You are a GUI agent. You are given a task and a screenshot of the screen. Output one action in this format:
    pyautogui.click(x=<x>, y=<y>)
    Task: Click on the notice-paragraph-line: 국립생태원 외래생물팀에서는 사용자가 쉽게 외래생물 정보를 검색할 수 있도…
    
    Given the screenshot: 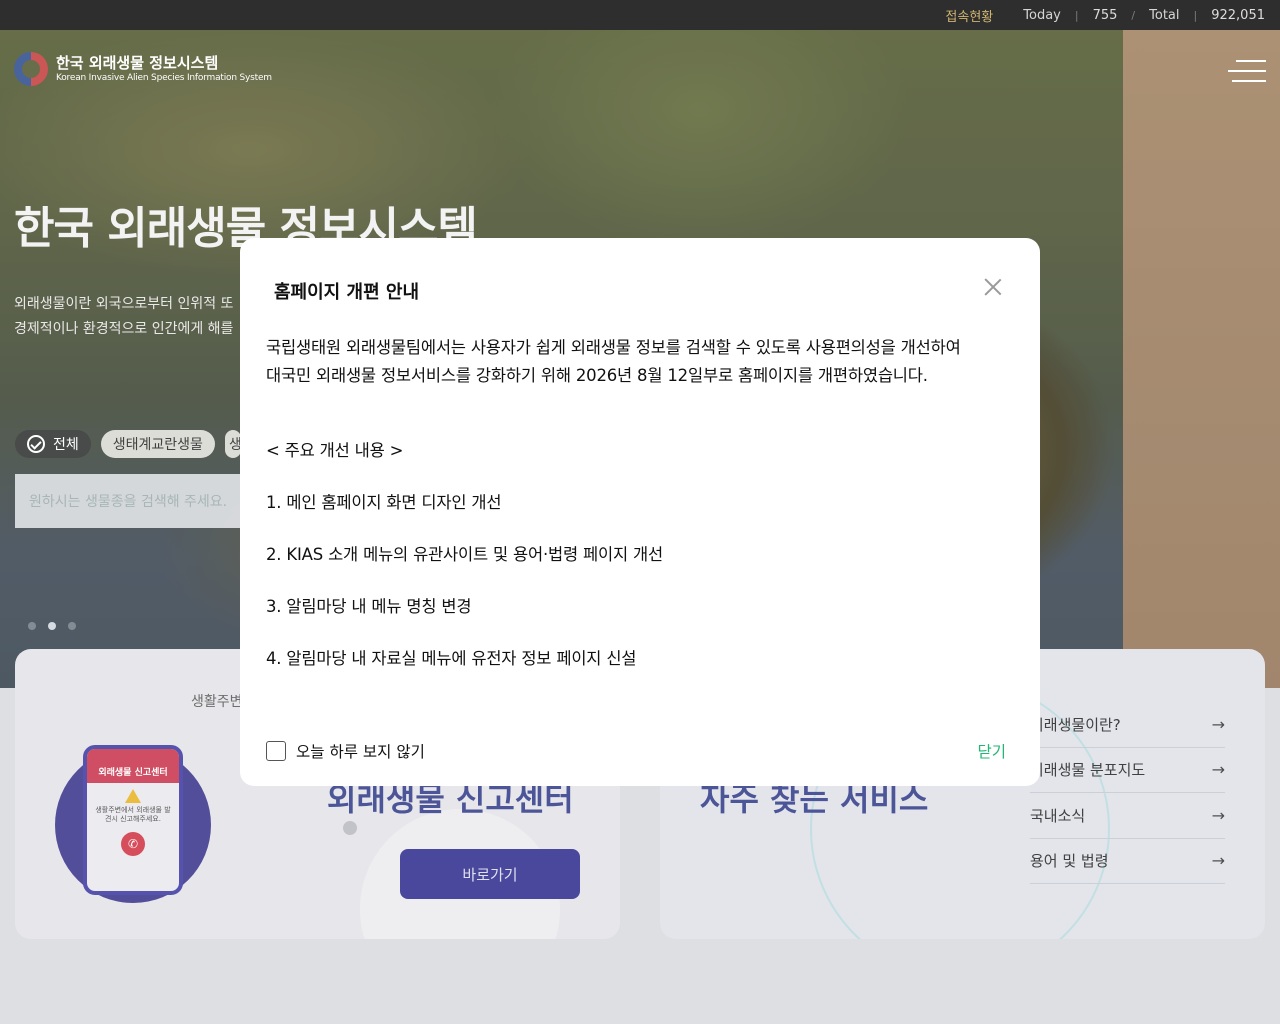 What is the action you would take?
    pyautogui.click(x=613, y=347)
    